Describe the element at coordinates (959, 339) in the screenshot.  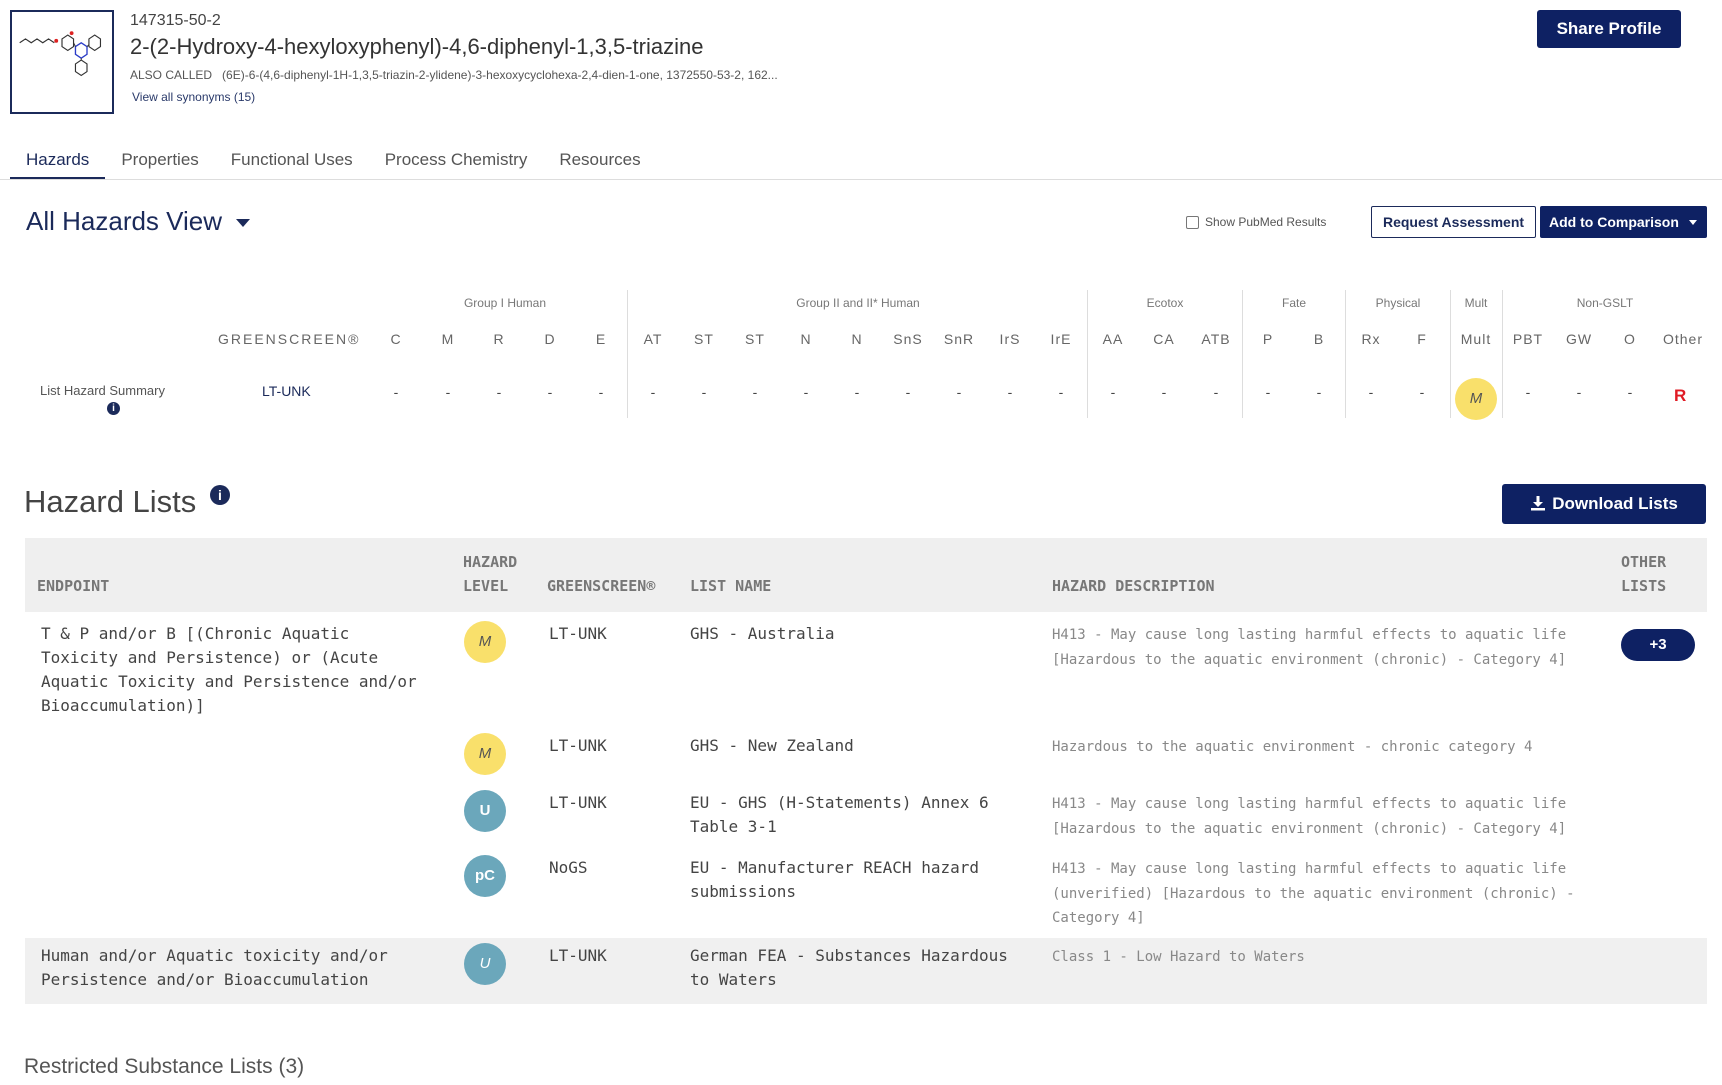
I see `hazard-column-header: SnR` at that location.